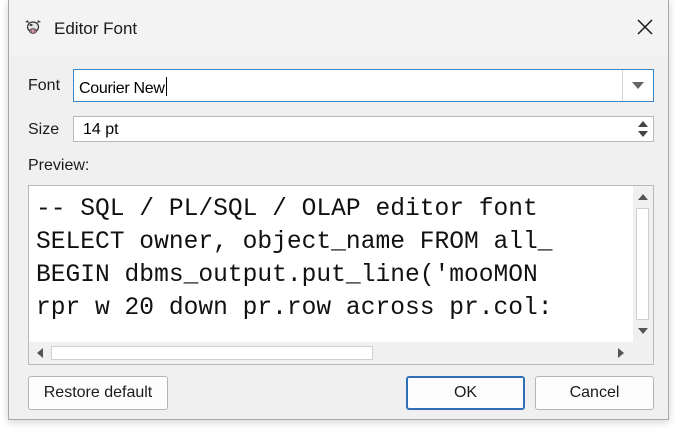 This screenshot has height=430, width=675. What do you see at coordinates (465, 393) in the screenshot?
I see `ok-button: OK` at bounding box center [465, 393].